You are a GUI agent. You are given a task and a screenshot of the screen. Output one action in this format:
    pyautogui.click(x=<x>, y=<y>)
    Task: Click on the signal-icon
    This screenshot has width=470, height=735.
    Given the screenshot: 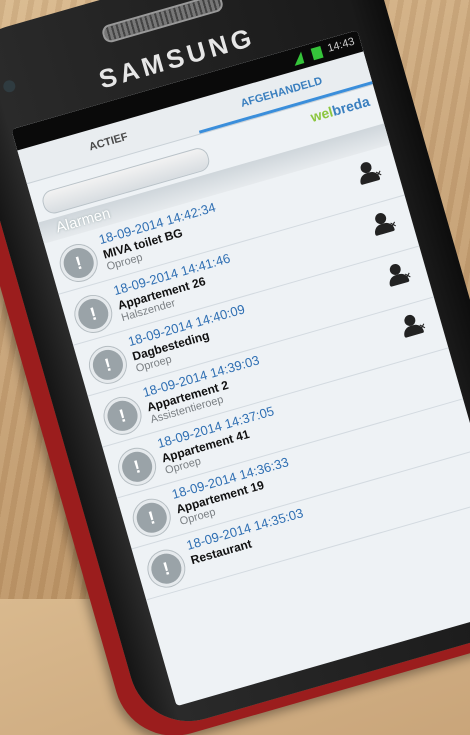 What is the action you would take?
    pyautogui.click(x=298, y=58)
    